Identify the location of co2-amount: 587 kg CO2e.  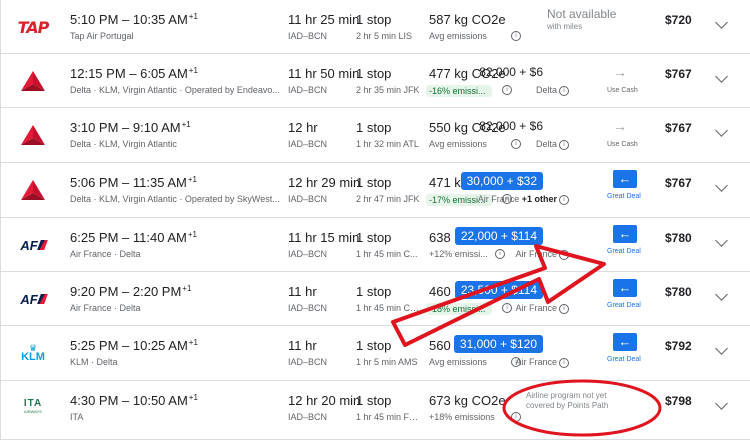
(467, 19).